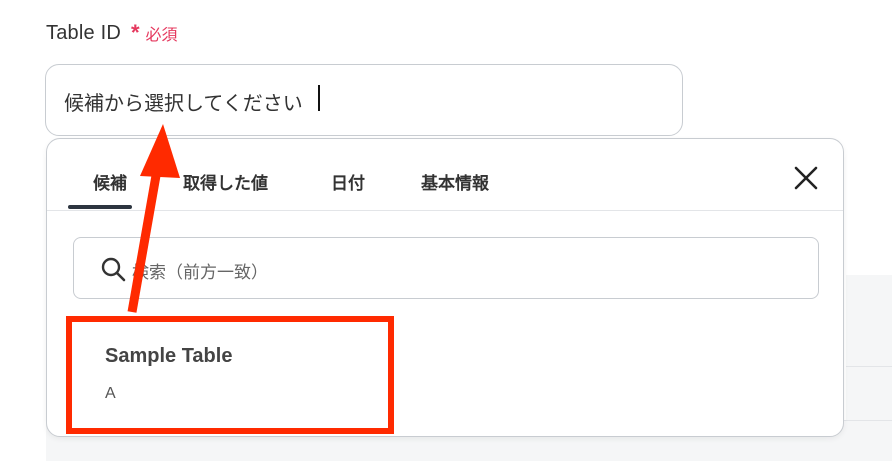 The image size is (892, 461). I want to click on tab-acquired-values: 取得した値, so click(225, 181).